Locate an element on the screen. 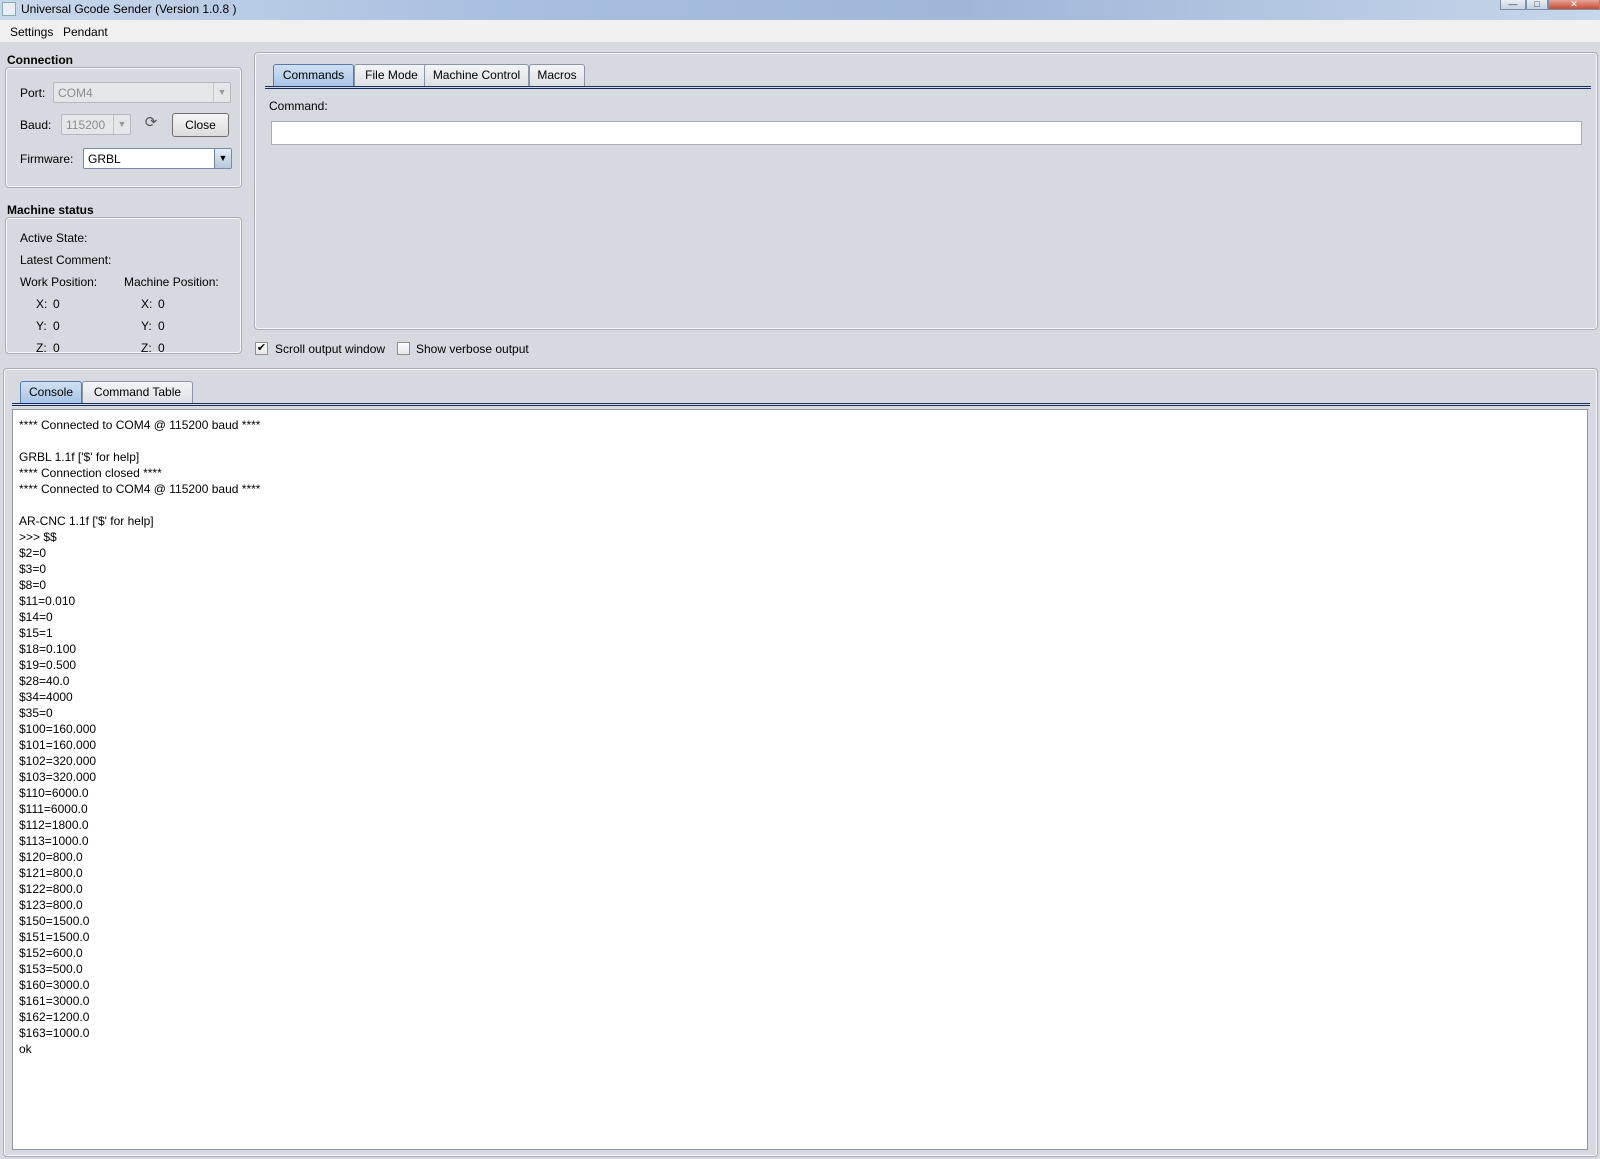 The width and height of the screenshot is (1600, 1159). console-line: $150=1500.0 is located at coordinates (54, 921).